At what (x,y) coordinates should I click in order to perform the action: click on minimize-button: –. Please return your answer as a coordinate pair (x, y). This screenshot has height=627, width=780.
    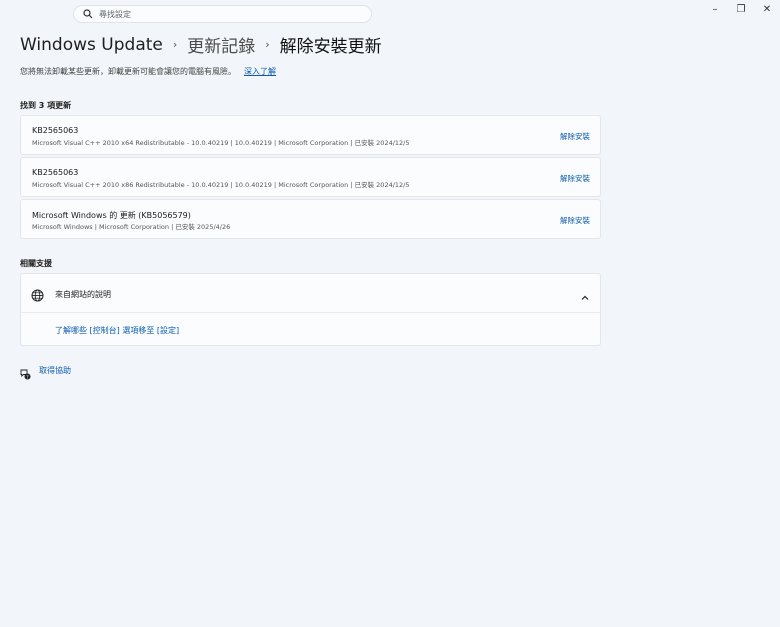
    Looking at the image, I should click on (715, 9).